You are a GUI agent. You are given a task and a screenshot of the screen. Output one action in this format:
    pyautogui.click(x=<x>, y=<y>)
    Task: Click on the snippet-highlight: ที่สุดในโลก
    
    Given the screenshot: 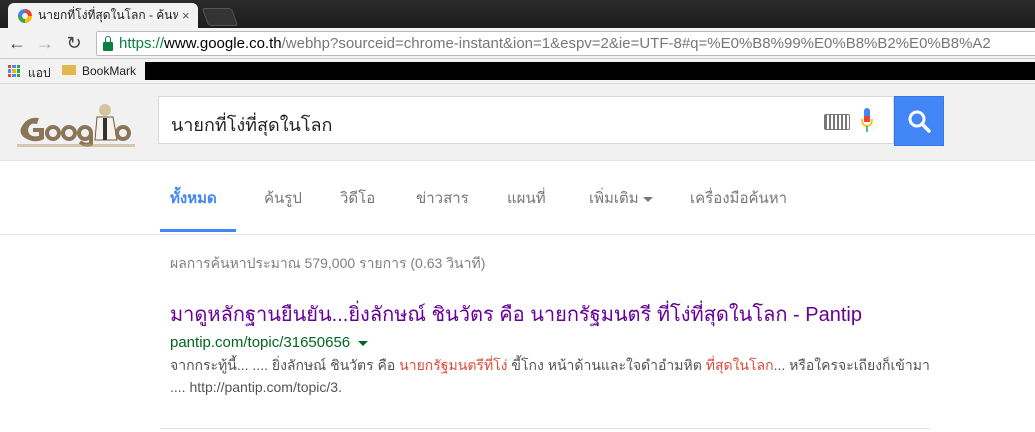 What is the action you would take?
    pyautogui.click(x=739, y=365)
    